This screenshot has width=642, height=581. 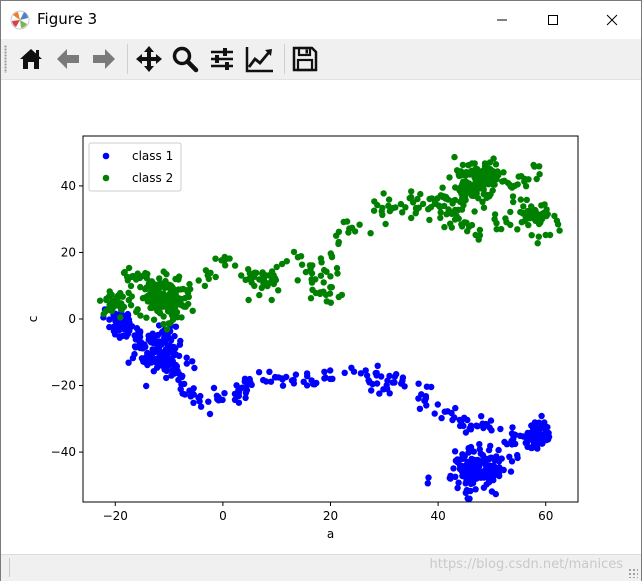 What do you see at coordinates (31, 59) in the screenshot?
I see `home-button` at bounding box center [31, 59].